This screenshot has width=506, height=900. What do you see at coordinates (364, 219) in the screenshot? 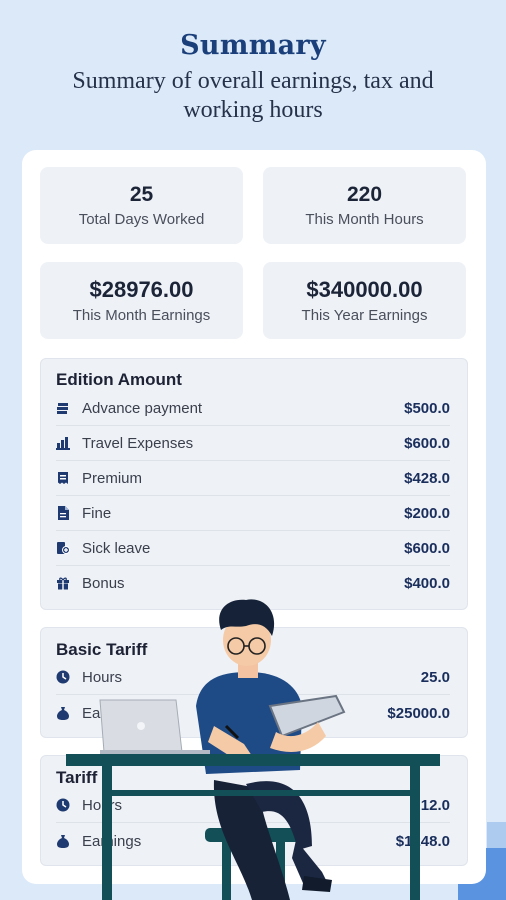
I see `stat-label: This Month Hours` at bounding box center [364, 219].